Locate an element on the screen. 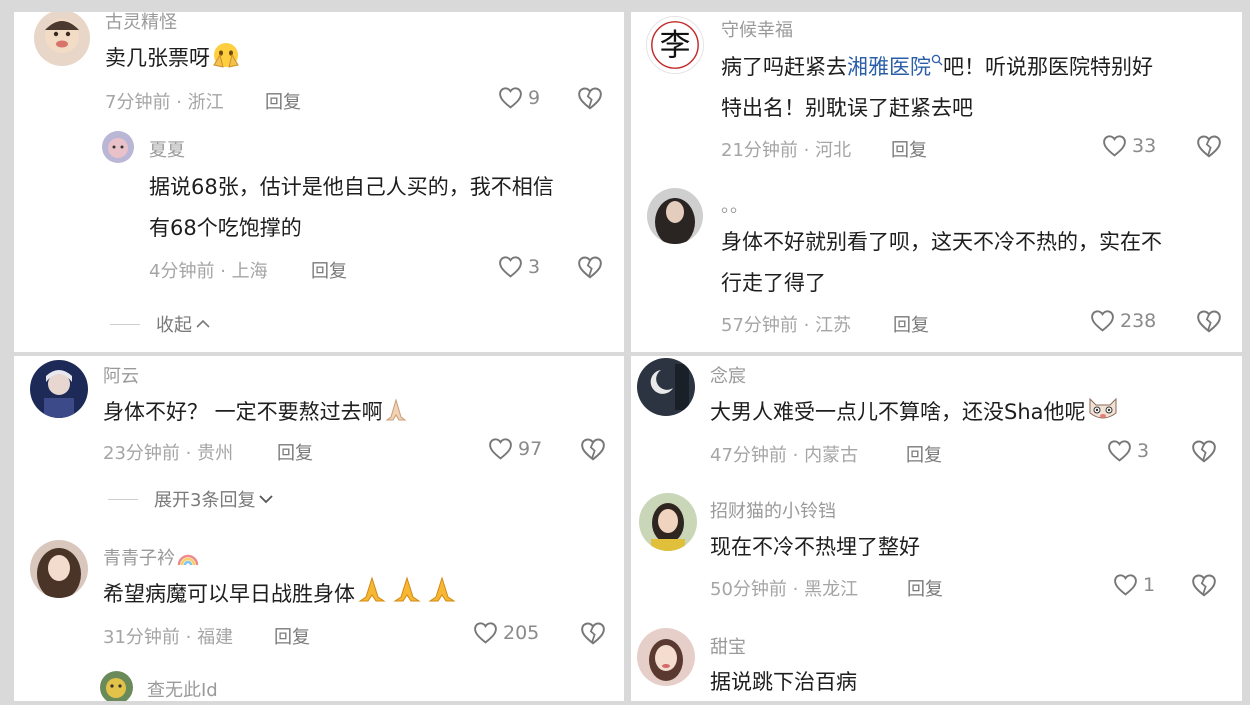  username: 念宸 is located at coordinates (728, 375).